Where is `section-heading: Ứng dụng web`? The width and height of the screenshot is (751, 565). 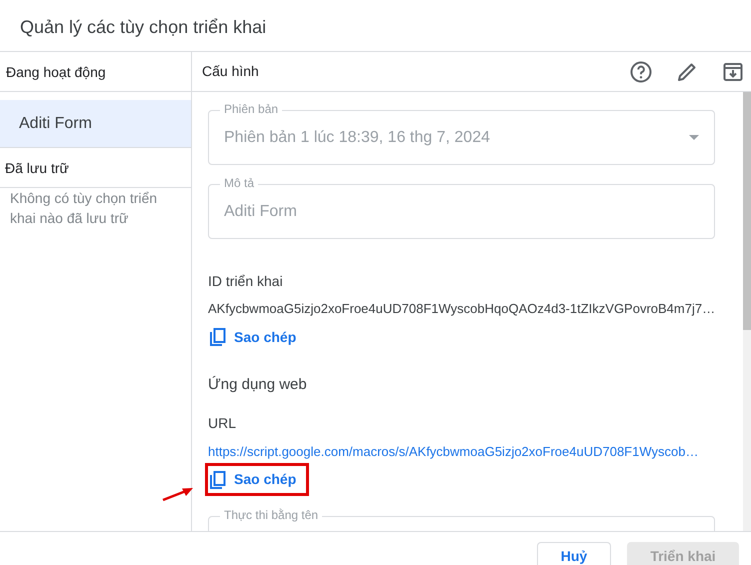
section-heading: Ứng dụng web is located at coordinates (258, 385).